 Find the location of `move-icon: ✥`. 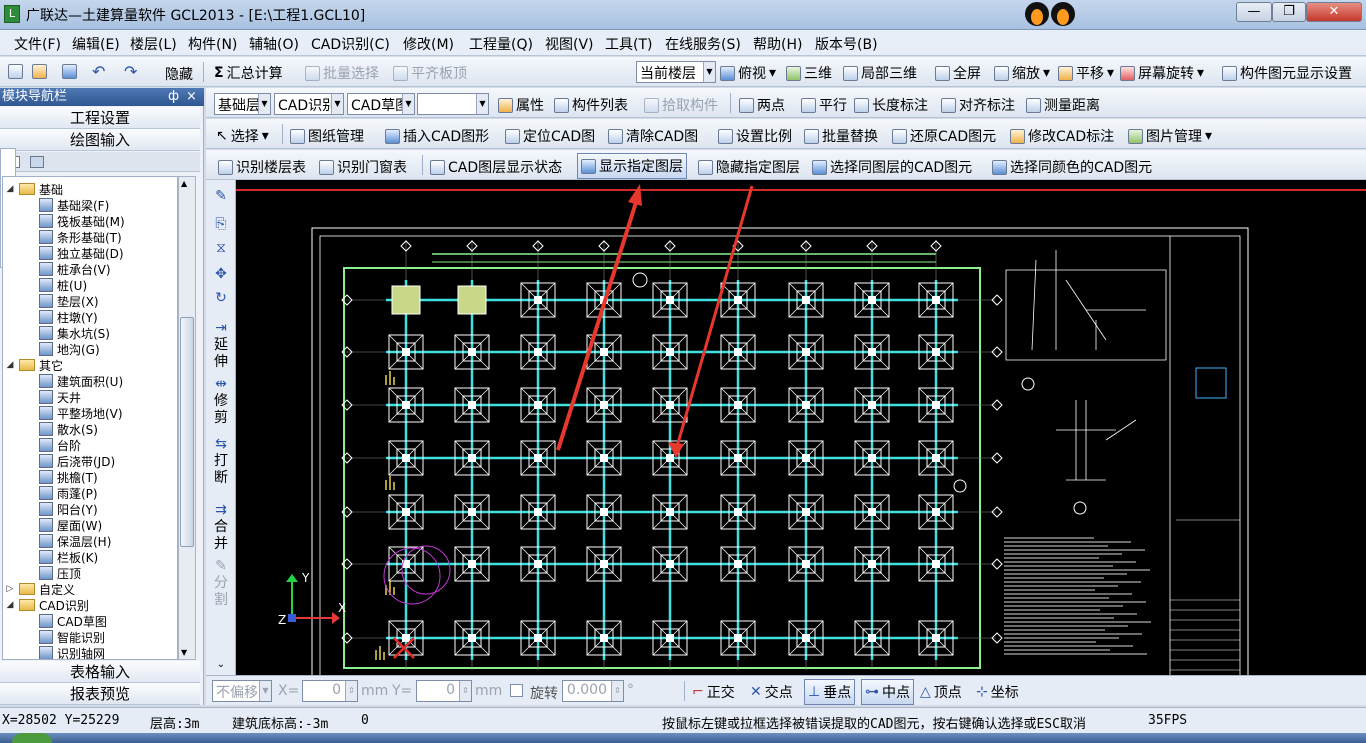

move-icon: ✥ is located at coordinates (221, 274).